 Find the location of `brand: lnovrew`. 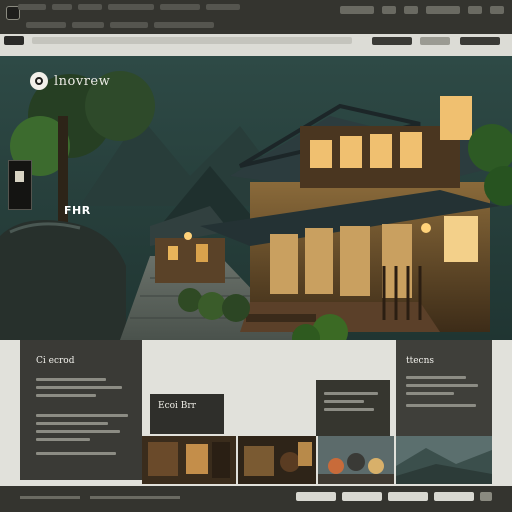

brand: lnovrew is located at coordinates (70, 81).